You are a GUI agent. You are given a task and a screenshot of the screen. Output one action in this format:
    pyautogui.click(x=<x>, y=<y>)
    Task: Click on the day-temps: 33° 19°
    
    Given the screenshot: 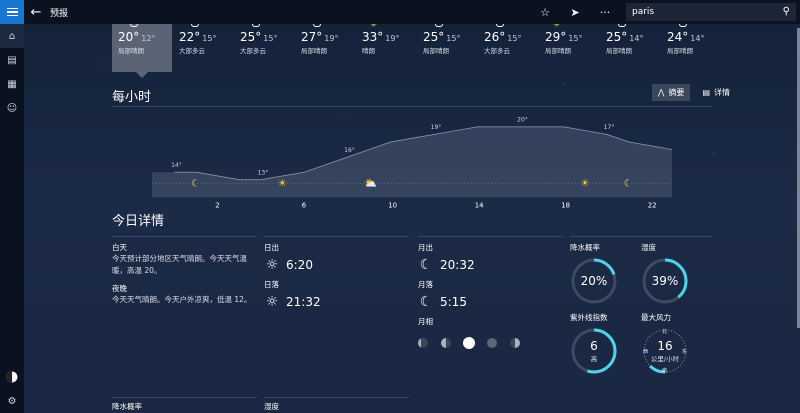 What is the action you would take?
    pyautogui.click(x=389, y=37)
    